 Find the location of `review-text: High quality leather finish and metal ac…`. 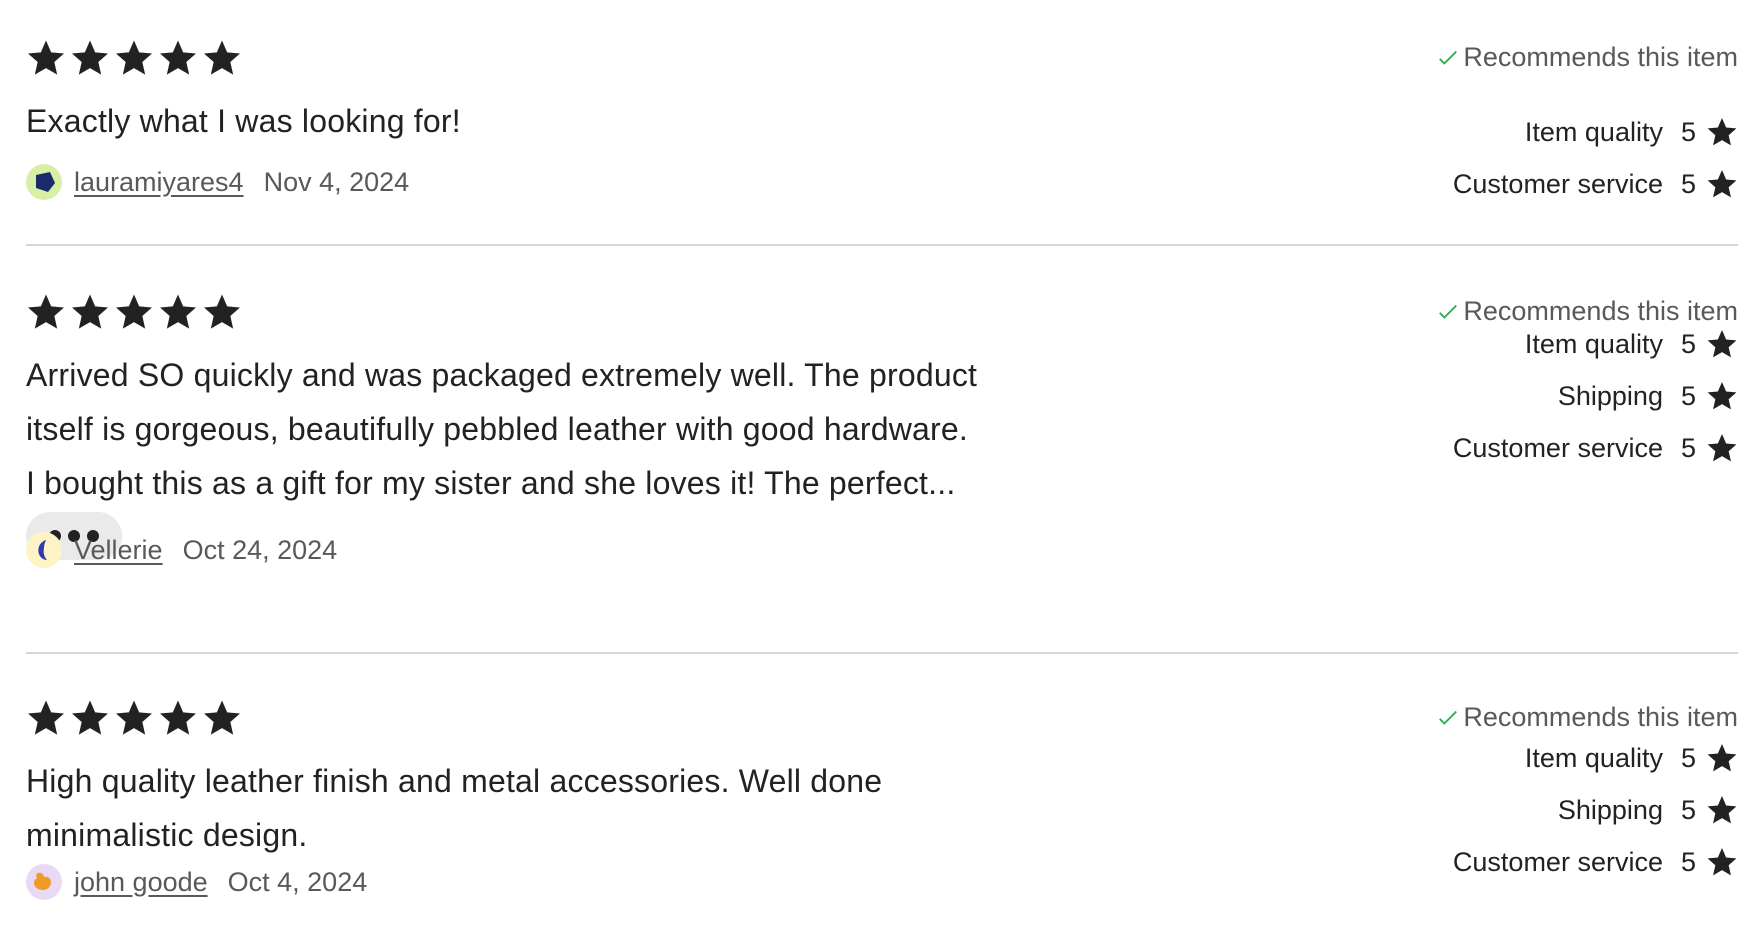

review-text: High quality leather finish and metal ac… is located at coordinates (566, 808).